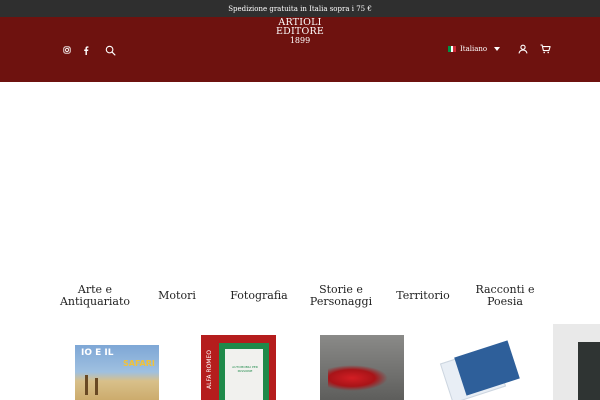 This screenshot has width=600, height=400. Describe the element at coordinates (97, 353) in the screenshot. I see `book-title: IO E IL` at that location.